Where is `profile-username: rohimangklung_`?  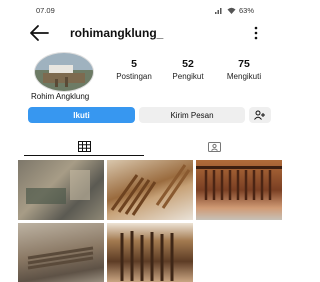
profile-username: rohimangklung_ is located at coordinates (117, 33).